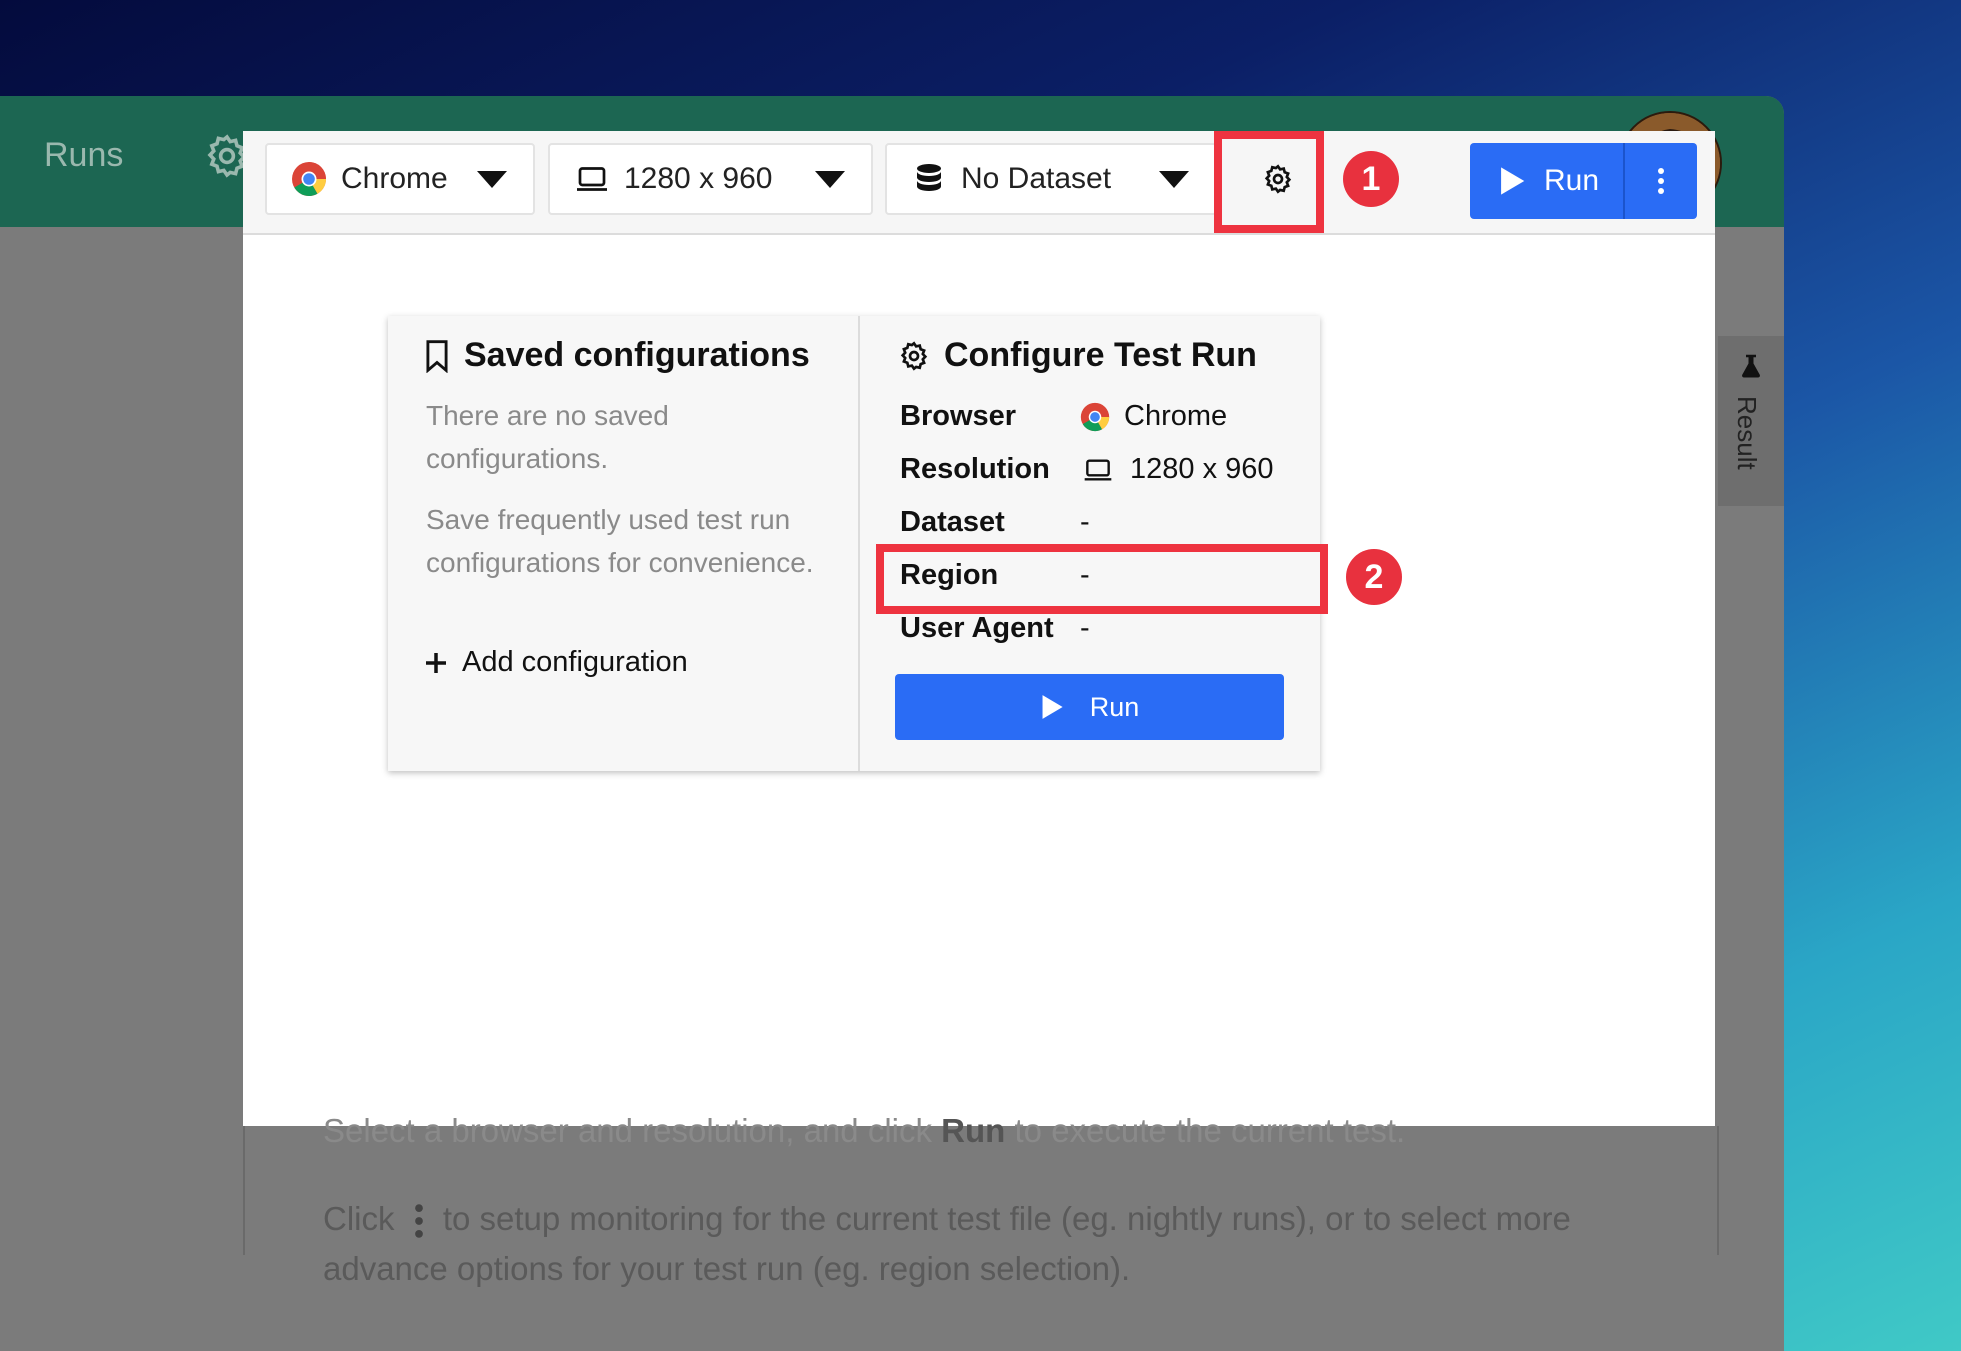 Image resolution: width=1961 pixels, height=1351 pixels. What do you see at coordinates (437, 356) in the screenshot?
I see `bookmark-icon` at bounding box center [437, 356].